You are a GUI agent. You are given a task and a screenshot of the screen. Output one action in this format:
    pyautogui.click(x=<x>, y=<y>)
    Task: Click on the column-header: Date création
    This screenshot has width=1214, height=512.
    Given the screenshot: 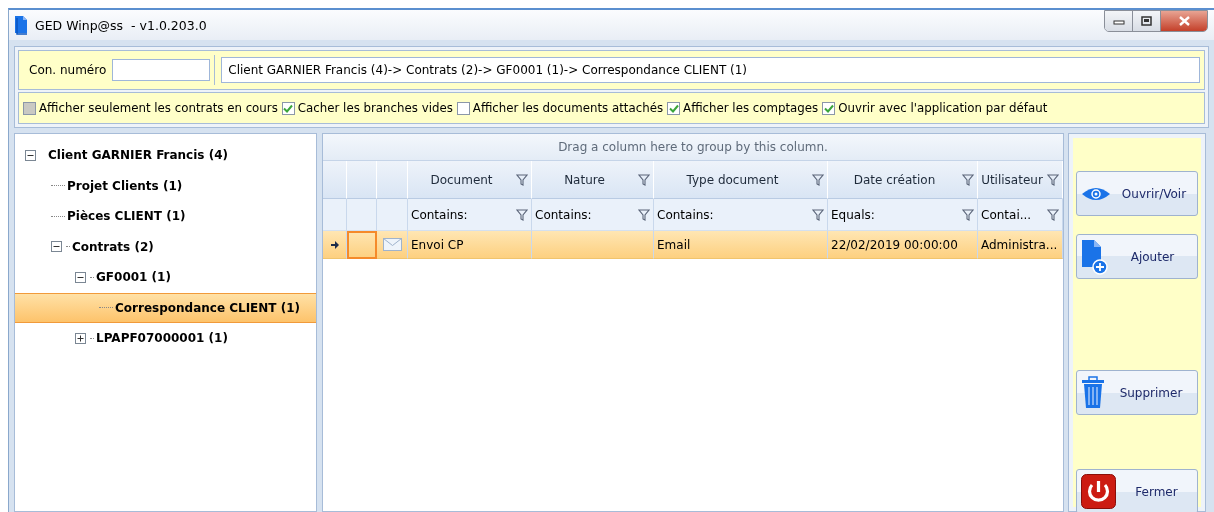 What is the action you would take?
    pyautogui.click(x=903, y=180)
    